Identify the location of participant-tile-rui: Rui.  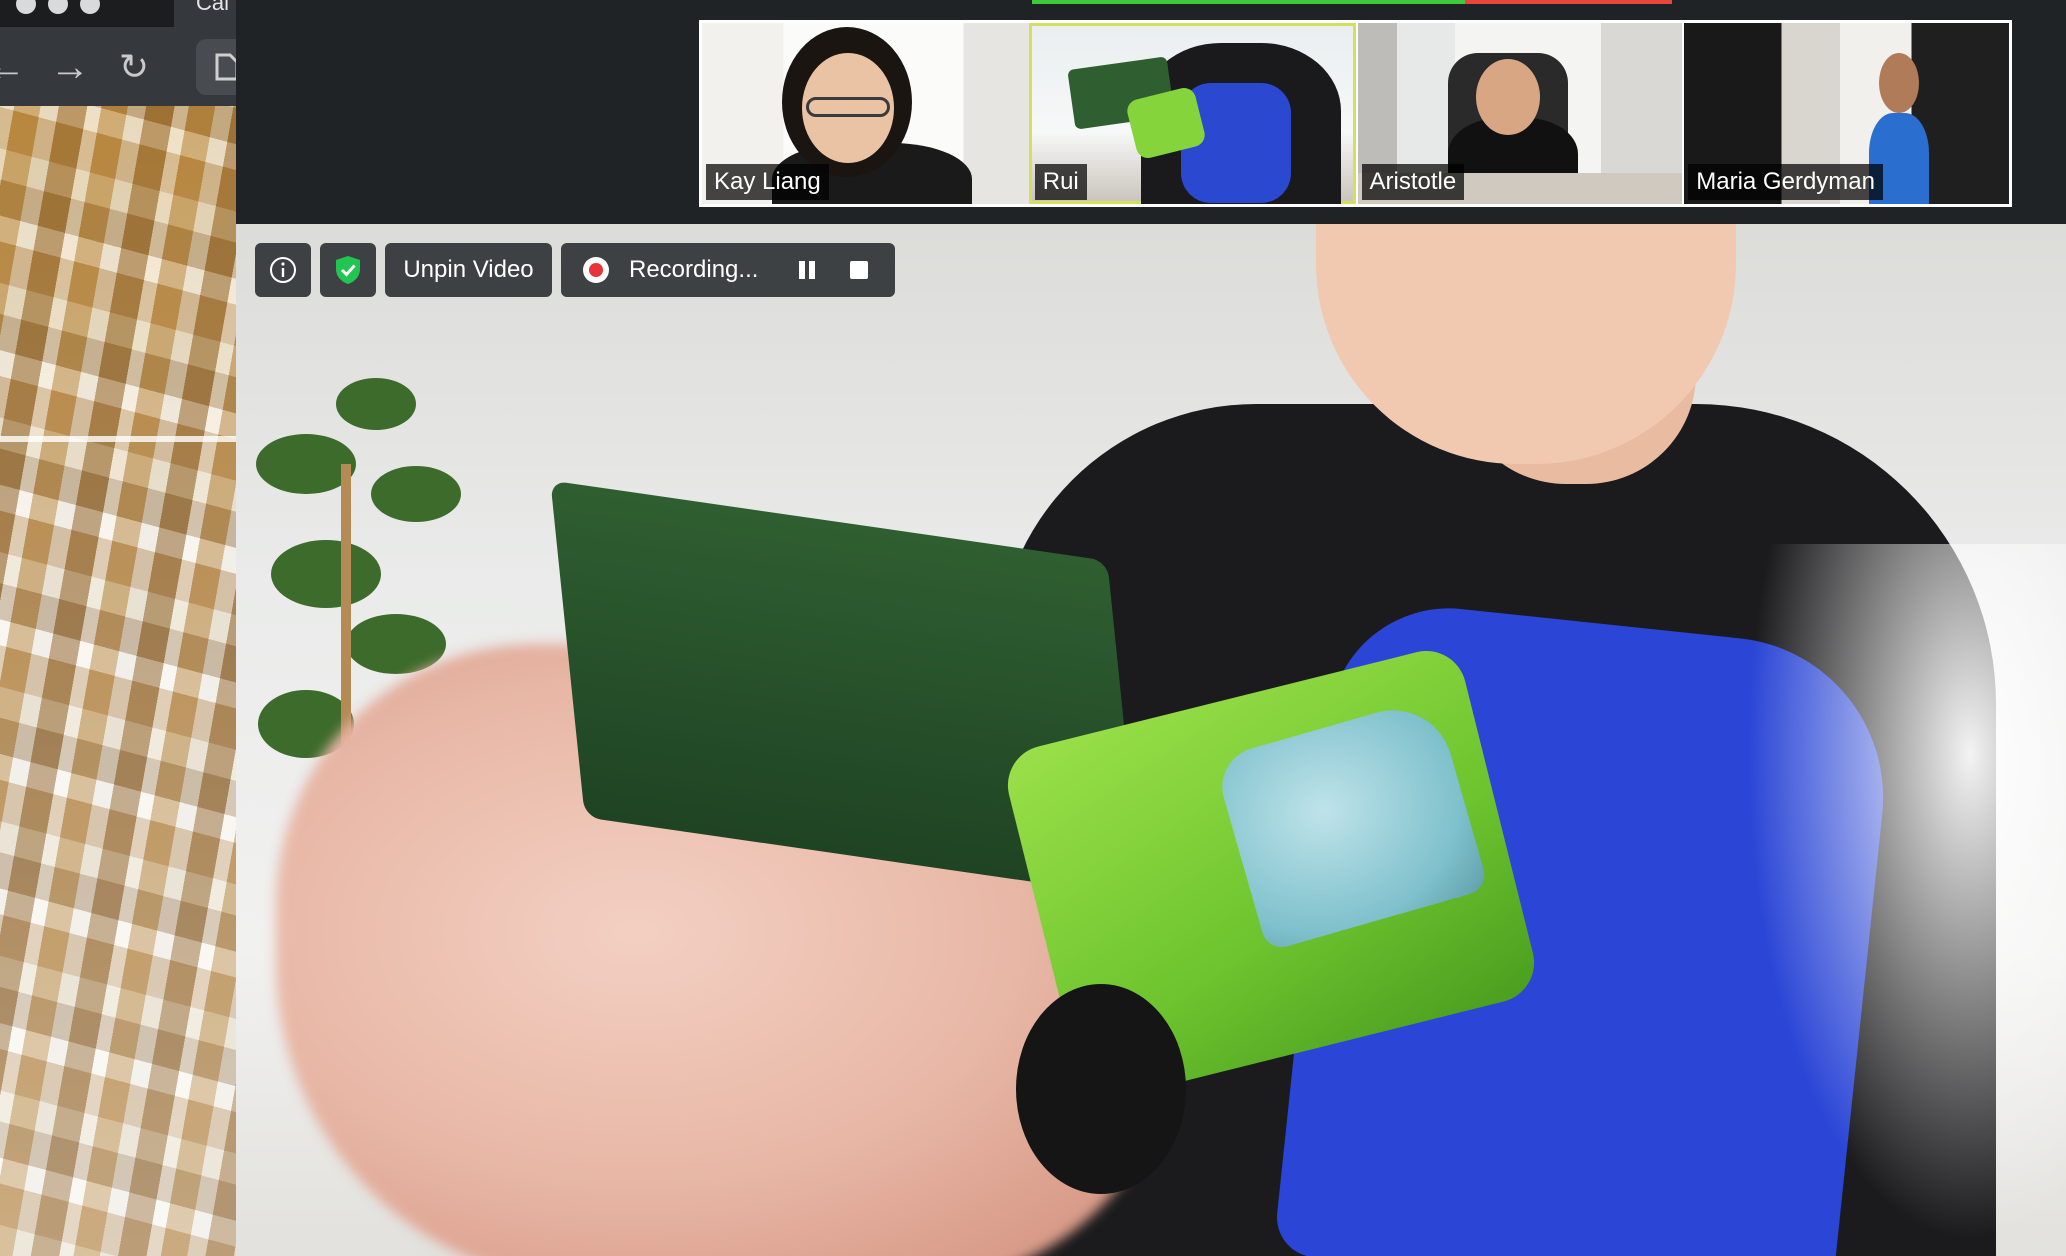
(1192, 113).